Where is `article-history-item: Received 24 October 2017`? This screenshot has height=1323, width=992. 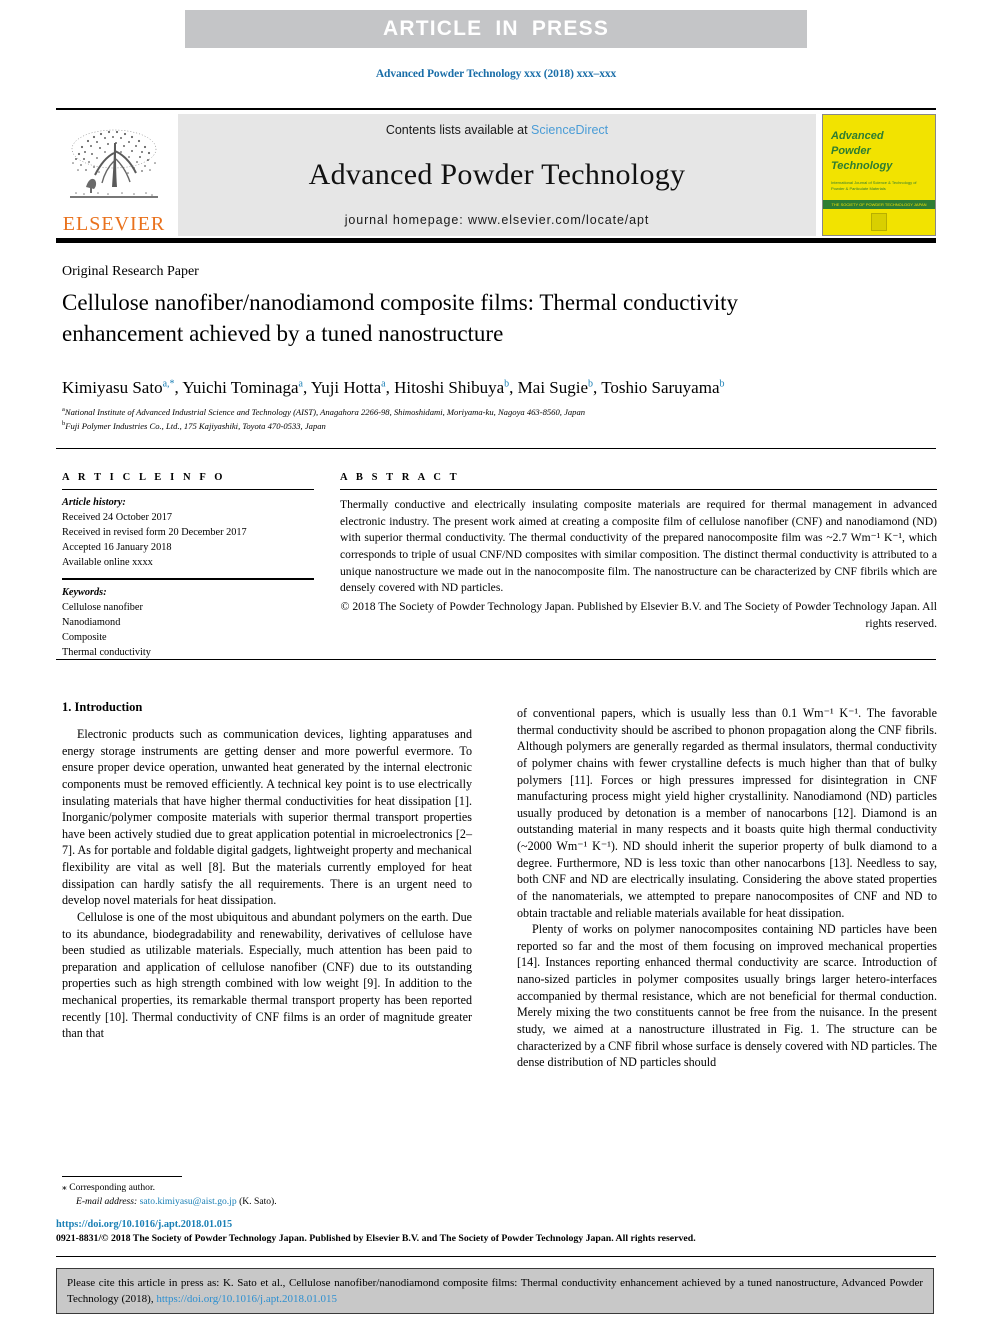
article-history-item: Received 24 October 2017 is located at coordinates (117, 518).